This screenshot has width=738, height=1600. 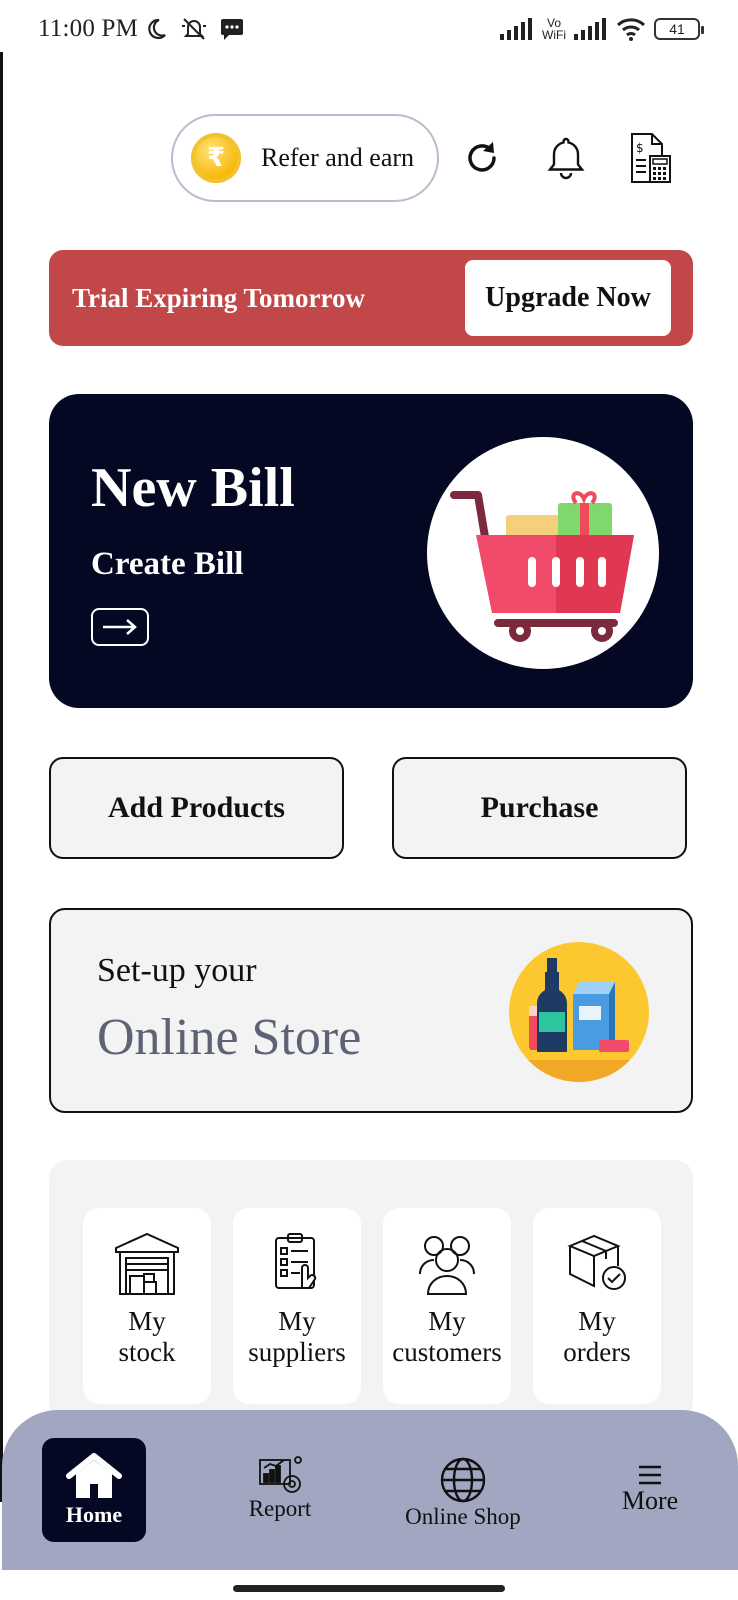 I want to click on report-chart-icon, so click(x=280, y=1474).